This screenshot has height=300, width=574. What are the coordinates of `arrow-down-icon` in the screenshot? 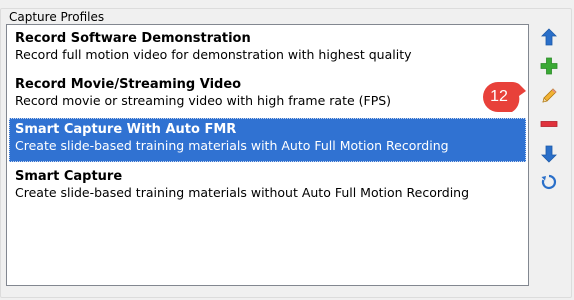 It's located at (549, 154).